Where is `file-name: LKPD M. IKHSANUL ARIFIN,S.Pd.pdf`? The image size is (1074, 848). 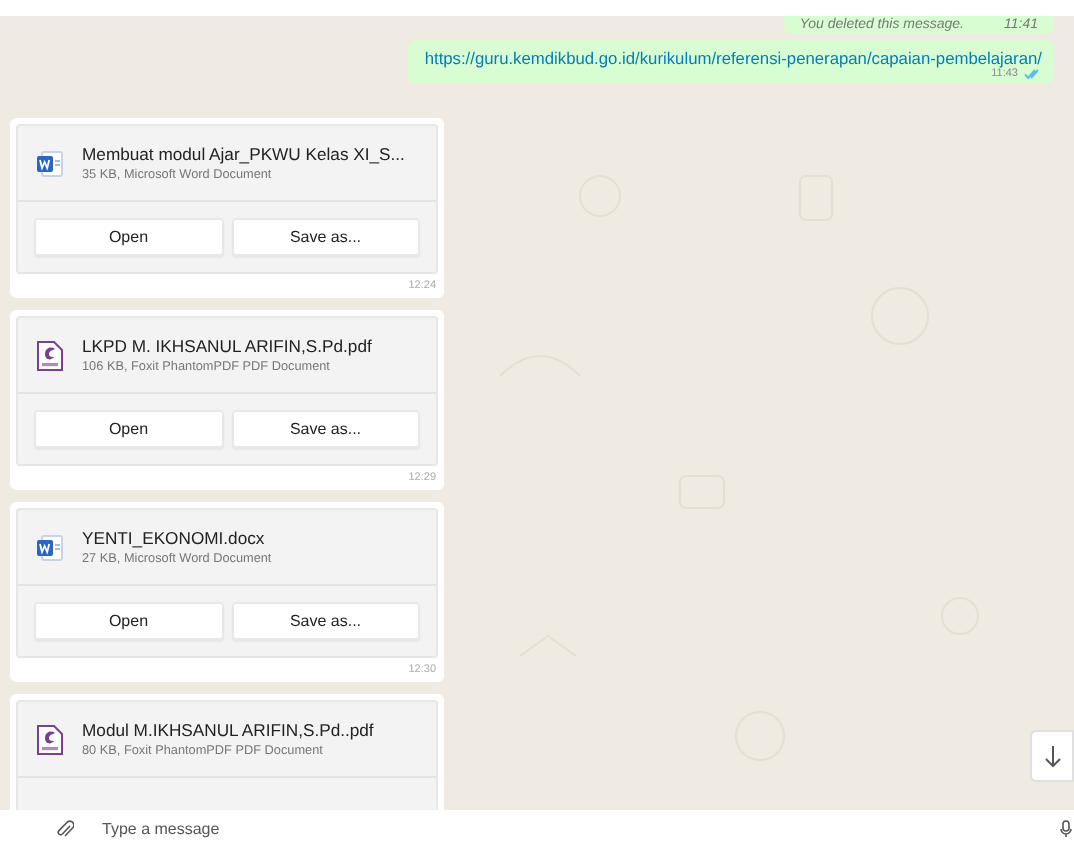
file-name: LKPD M. IKHSANUL ARIFIN,S.Pd.pdf is located at coordinates (227, 346).